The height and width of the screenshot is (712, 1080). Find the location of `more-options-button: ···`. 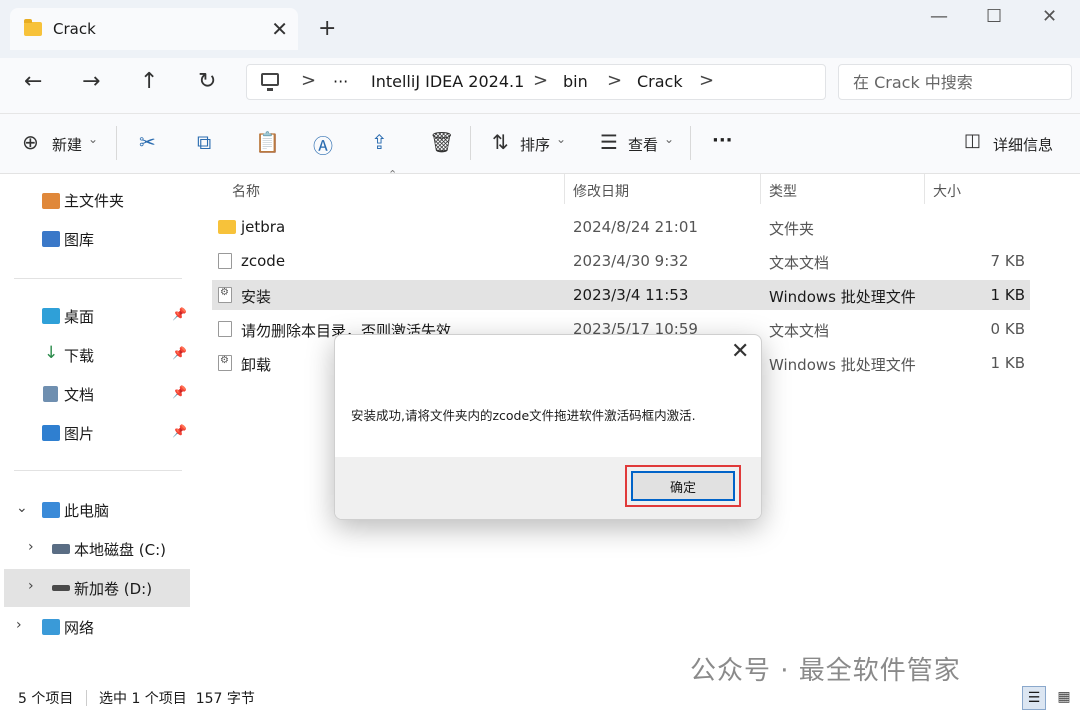

more-options-button: ··· is located at coordinates (722, 140).